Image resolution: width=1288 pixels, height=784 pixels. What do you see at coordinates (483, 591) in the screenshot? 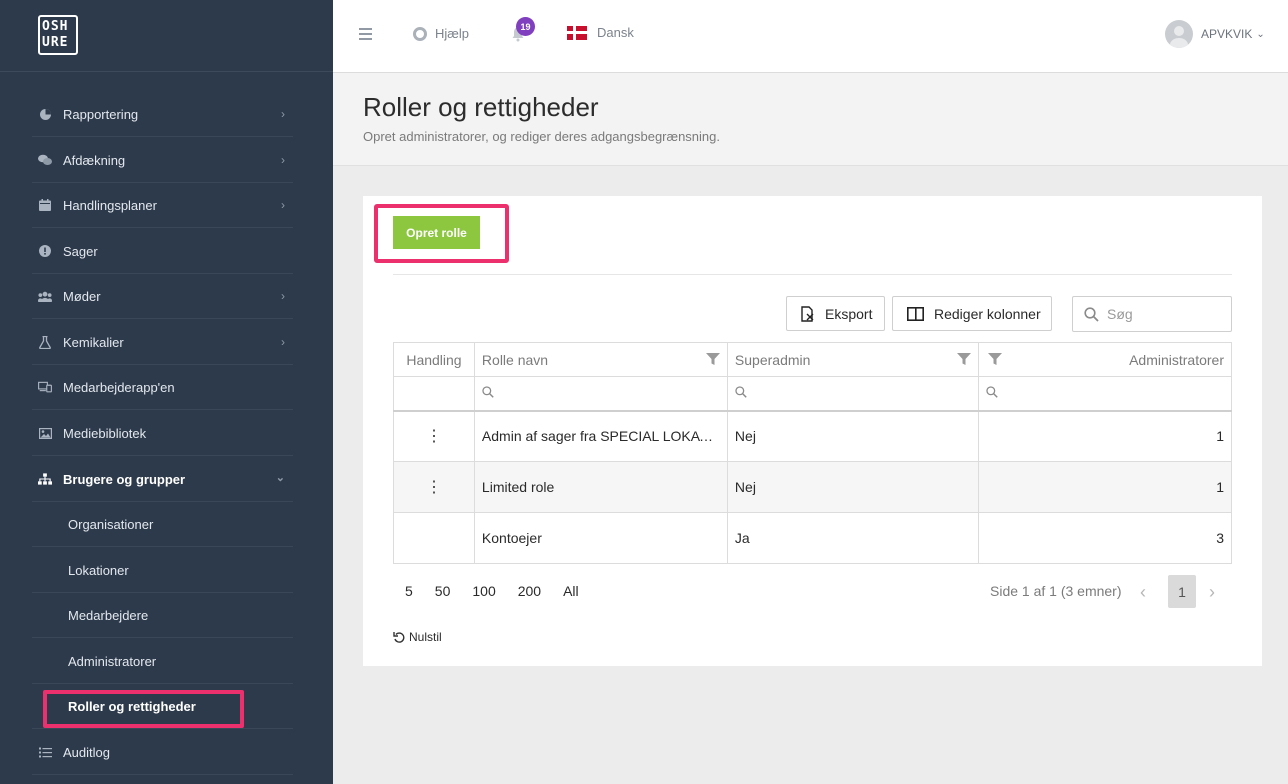
I see `page-size-option: 100` at bounding box center [483, 591].